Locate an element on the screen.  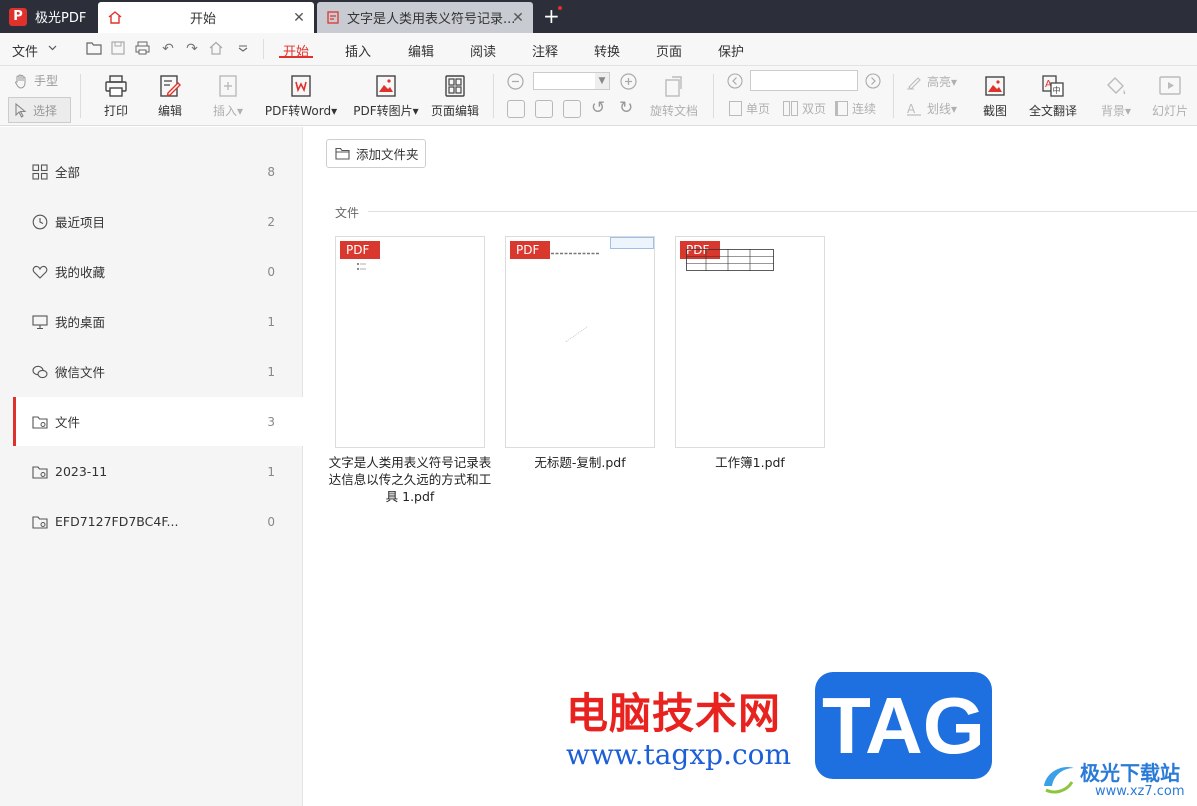
sidebar-item-favorites: 我的收藏 0 is located at coordinates (158, 271).